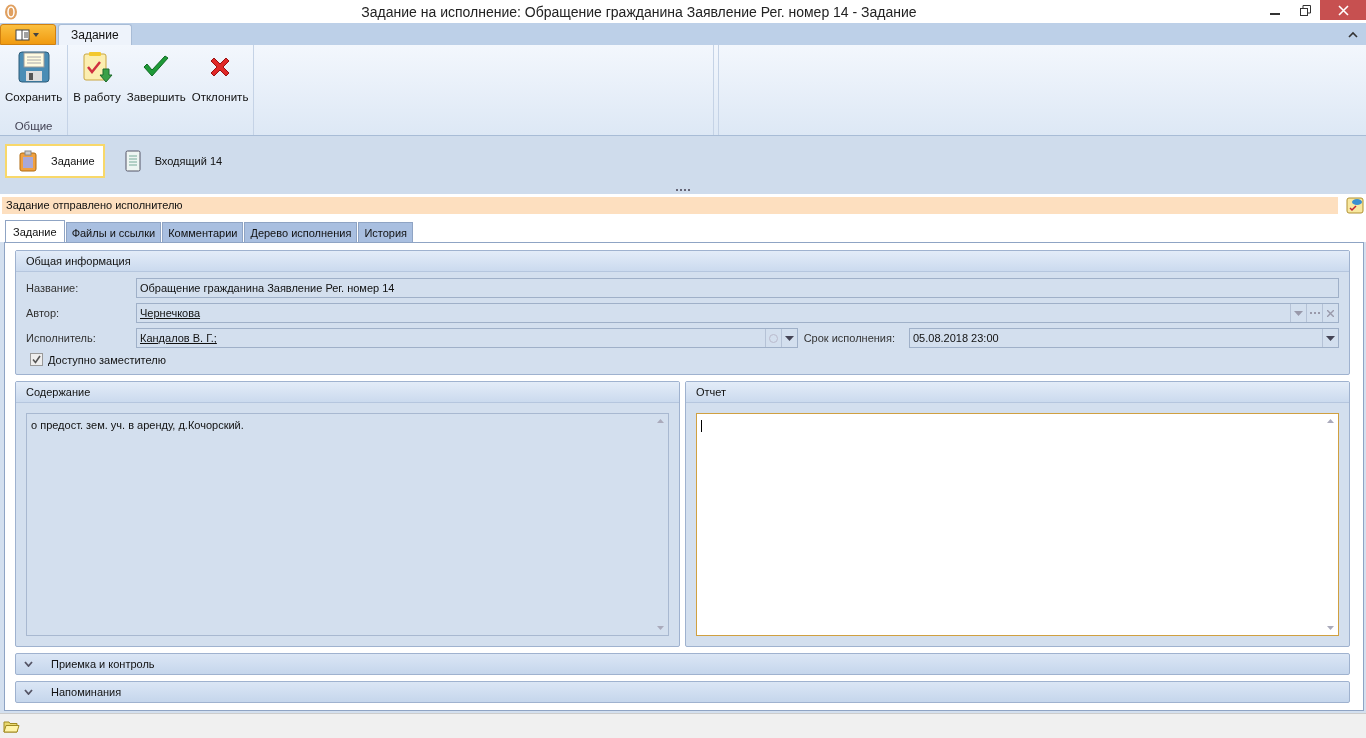 The width and height of the screenshot is (1366, 738). I want to click on field-label: Название:, so click(53, 288).